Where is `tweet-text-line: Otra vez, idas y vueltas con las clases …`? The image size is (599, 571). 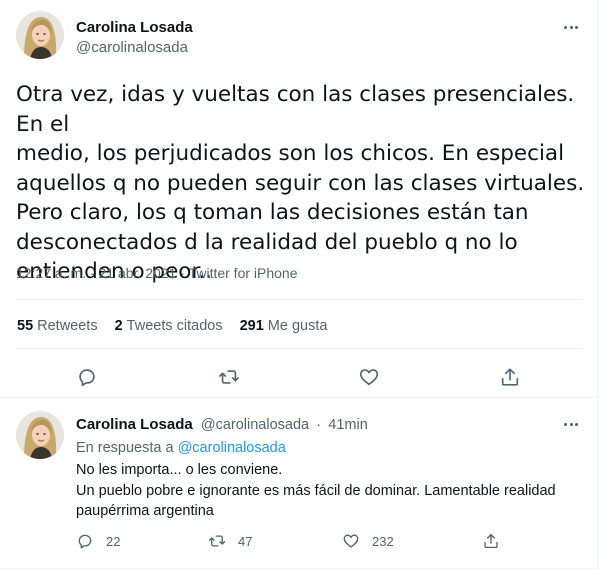 tweet-text-line: Otra vez, idas y vueltas con las clases … is located at coordinates (295, 109).